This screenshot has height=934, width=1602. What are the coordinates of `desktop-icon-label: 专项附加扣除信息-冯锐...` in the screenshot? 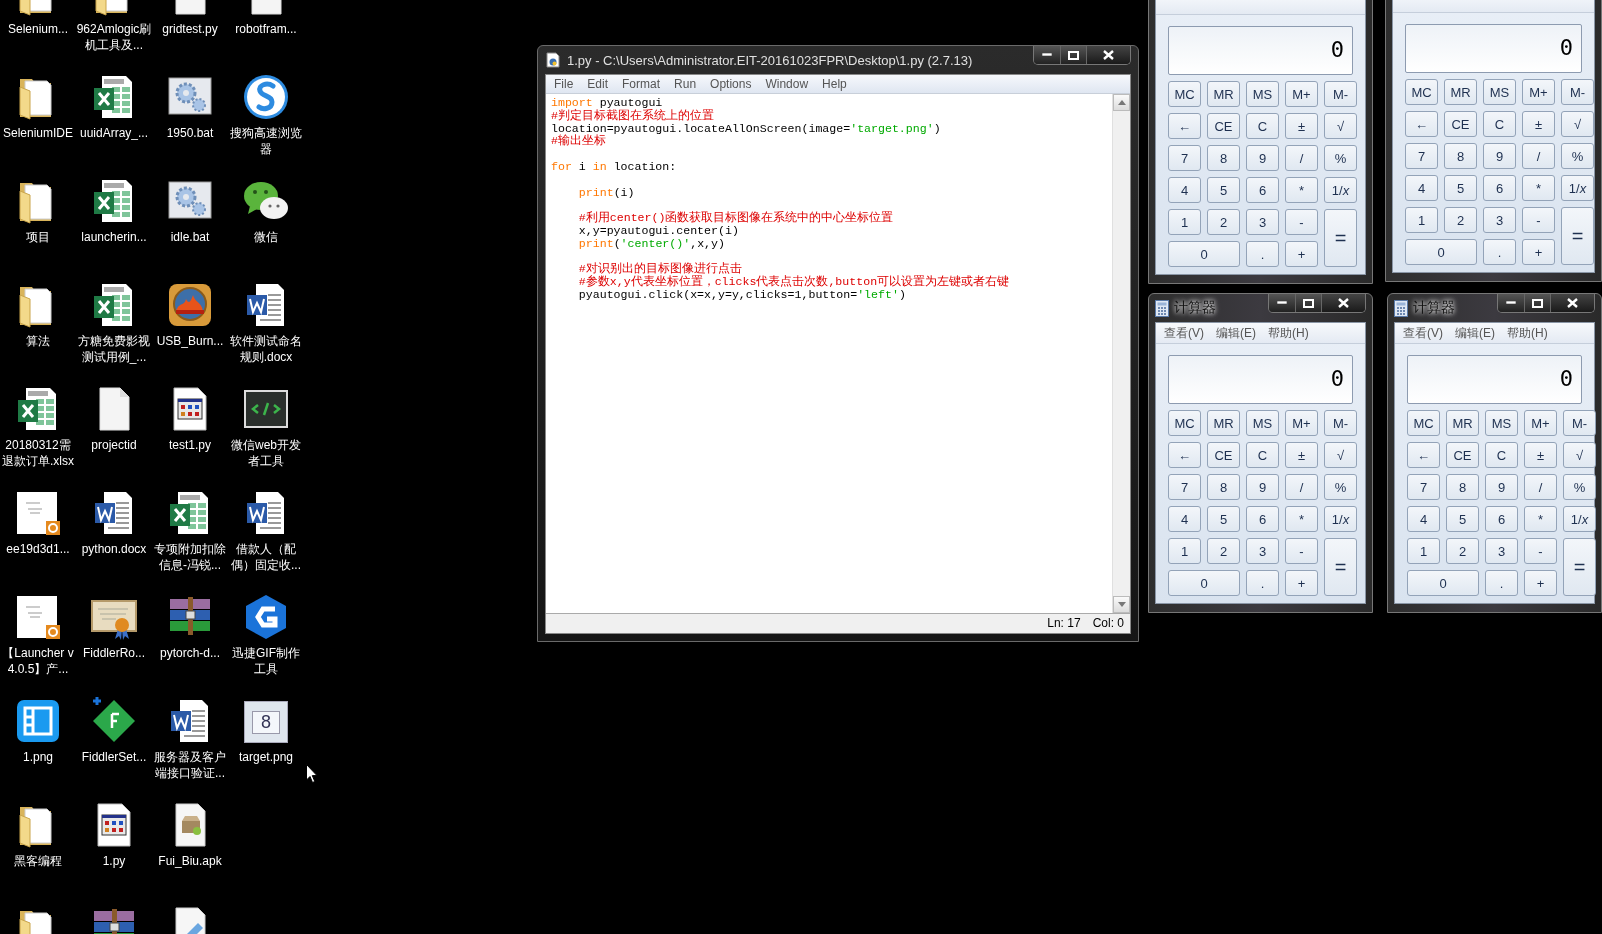 It's located at (190, 557).